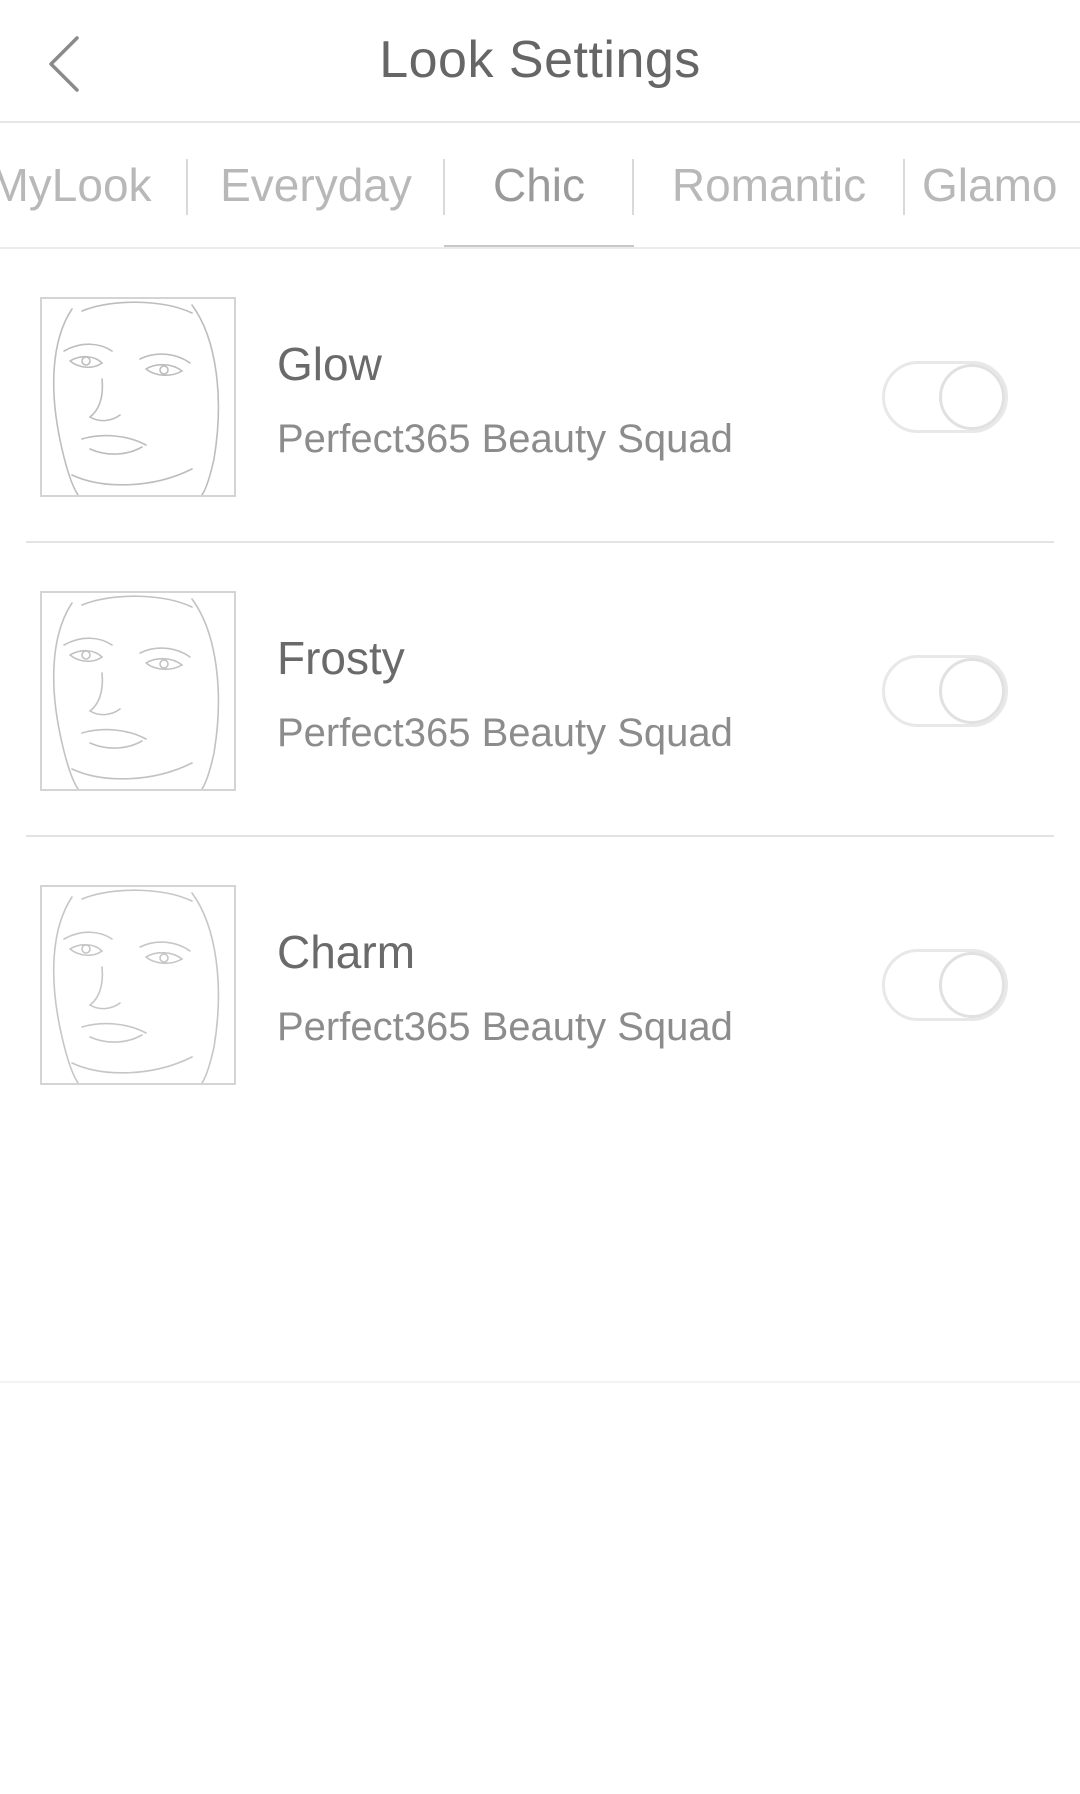 Image resolution: width=1080 pixels, height=1794 pixels. I want to click on category-tabs: MyLook Everyday Chic Romantic Glamo, so click(540, 186).